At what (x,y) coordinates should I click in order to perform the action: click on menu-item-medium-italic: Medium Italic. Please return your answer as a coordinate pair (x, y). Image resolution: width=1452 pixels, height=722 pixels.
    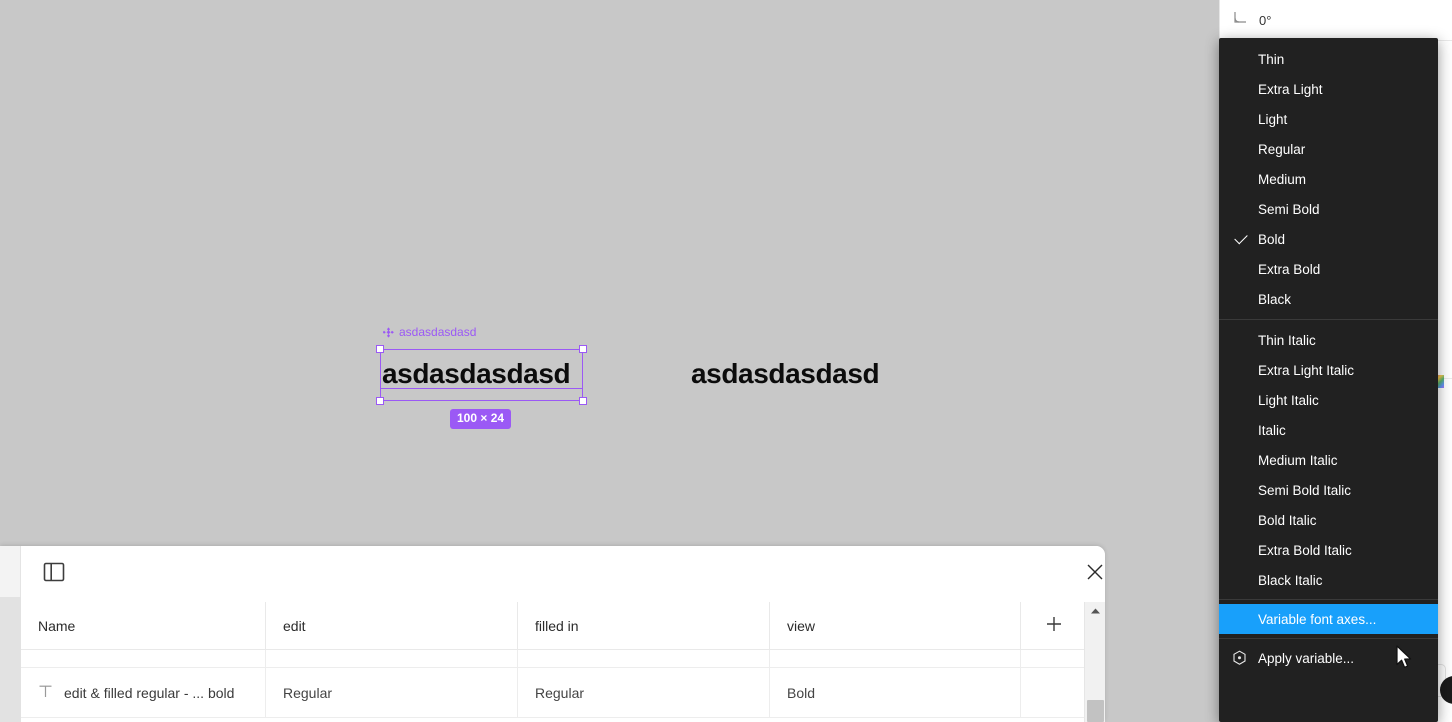
    Looking at the image, I should click on (1328, 460).